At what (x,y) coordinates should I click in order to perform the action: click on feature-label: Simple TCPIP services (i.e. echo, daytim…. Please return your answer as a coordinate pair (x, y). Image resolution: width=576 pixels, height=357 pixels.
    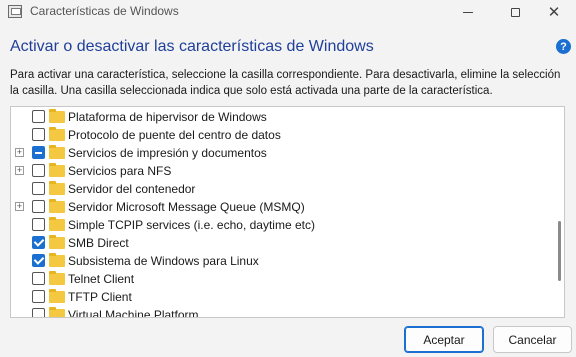
    Looking at the image, I should click on (191, 225).